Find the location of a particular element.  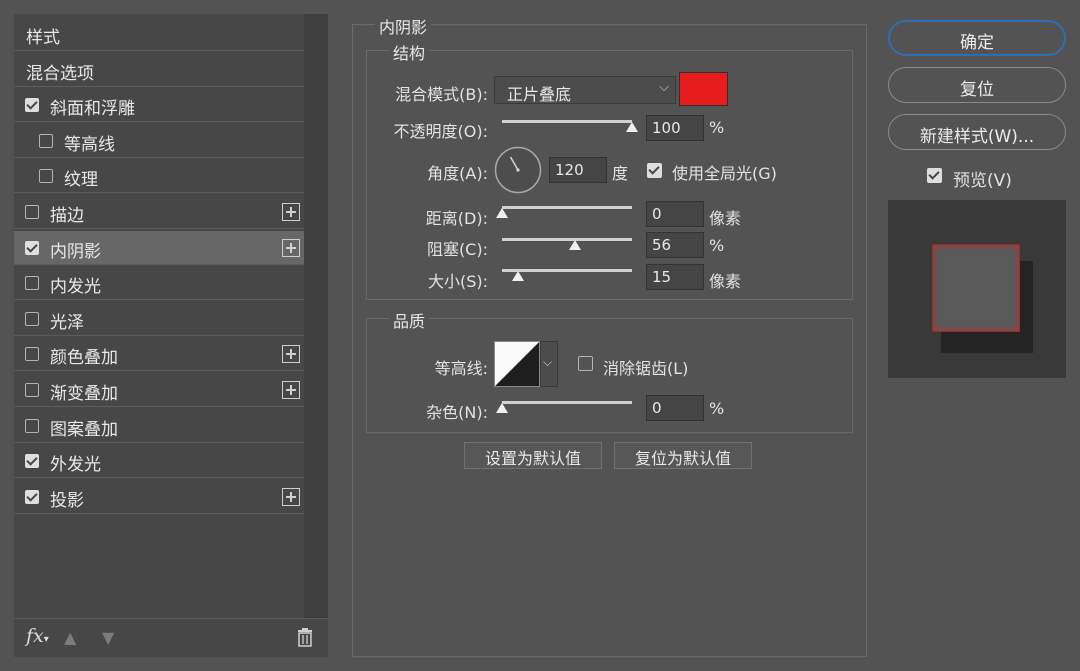

opacity-slider-thumb is located at coordinates (632, 127).